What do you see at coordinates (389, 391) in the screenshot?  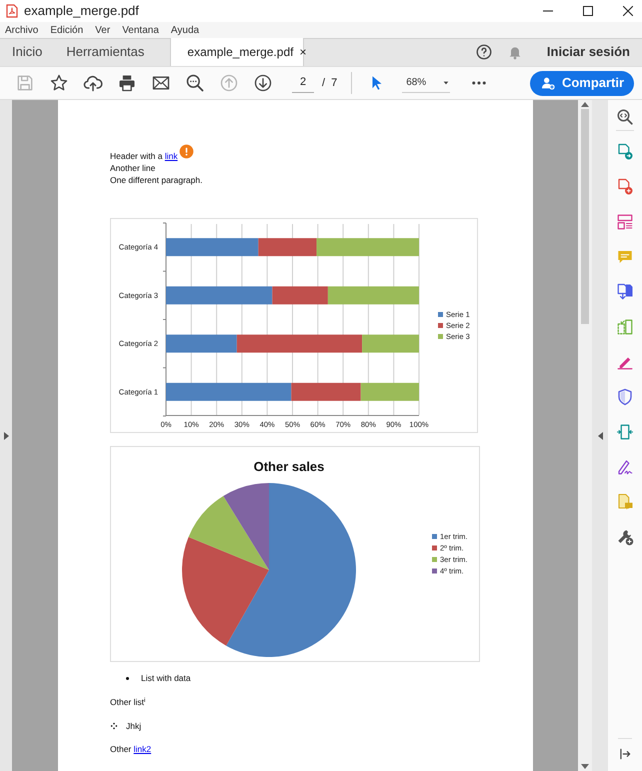 I see `bar` at bounding box center [389, 391].